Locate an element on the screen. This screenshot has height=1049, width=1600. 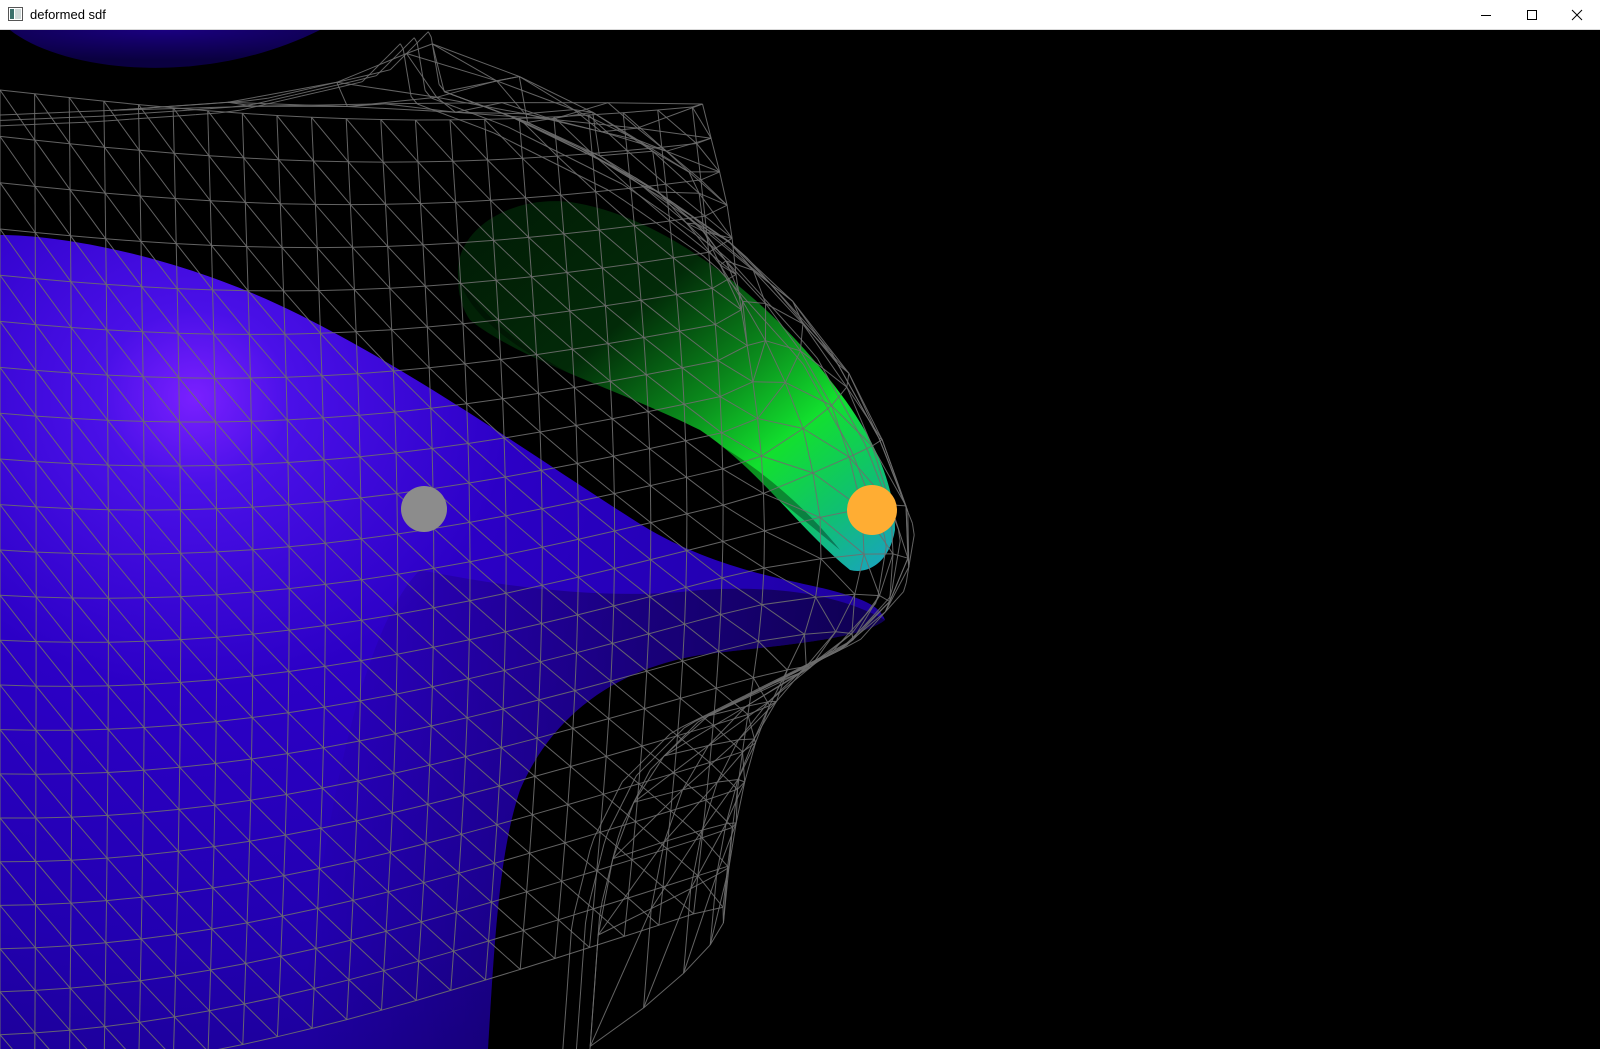
window-app-icon is located at coordinates (15, 14).